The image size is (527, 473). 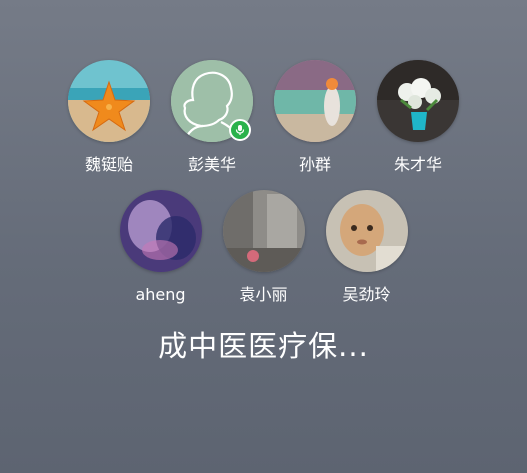 I want to click on member-pengmeihua: 彭美华, so click(x=212, y=117).